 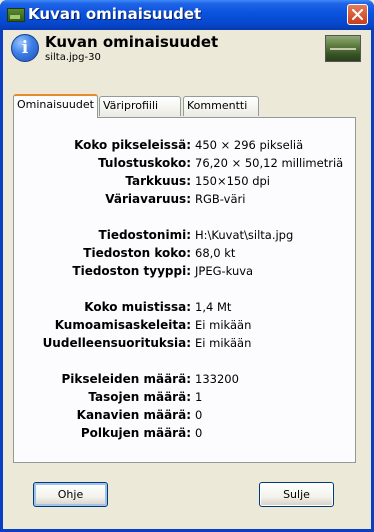 I want to click on property-row: Tasojen määrä: 1, so click(x=185, y=398).